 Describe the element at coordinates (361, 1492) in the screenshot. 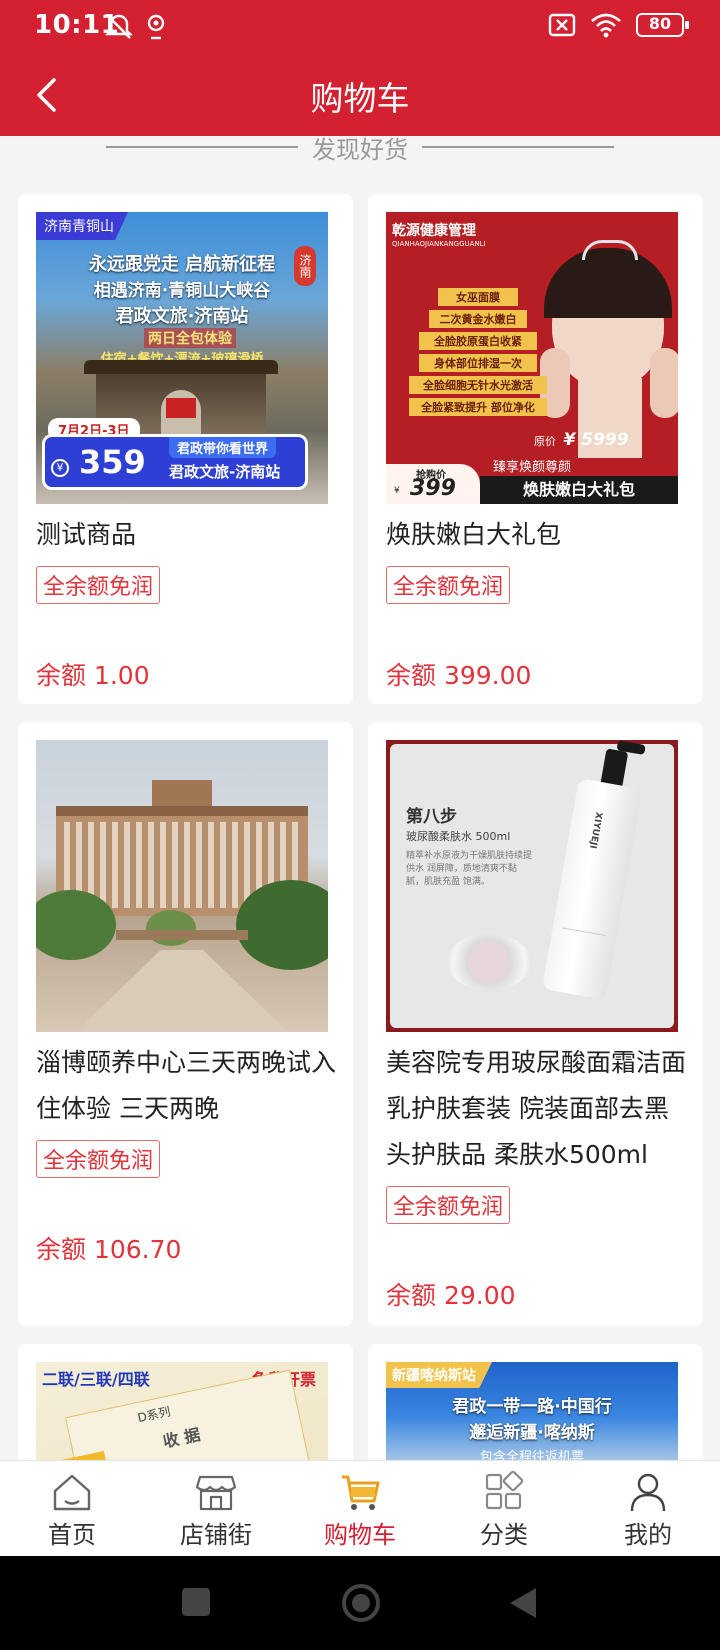

I see `cart-icon` at that location.